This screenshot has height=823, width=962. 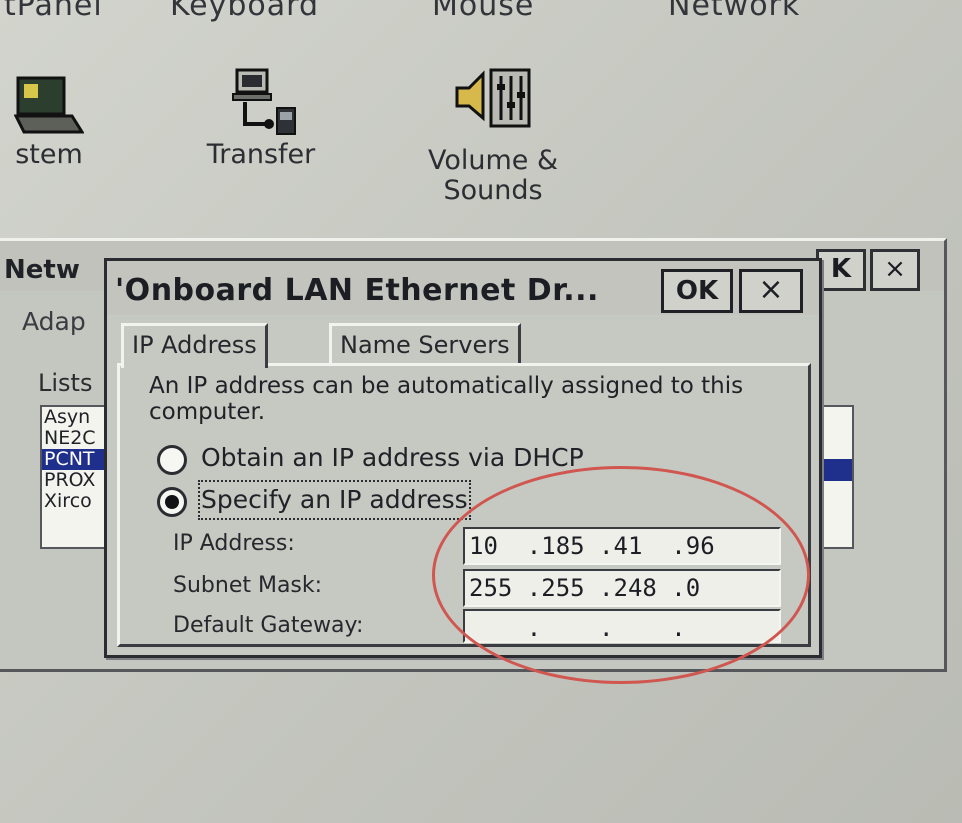 I want to click on desktop-label-keyboard: Keyboard, so click(x=244, y=11).